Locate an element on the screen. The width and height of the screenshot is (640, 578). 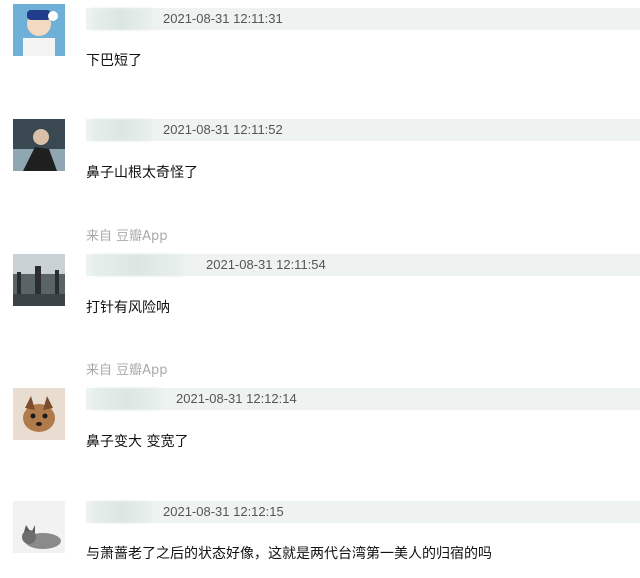
comment-text: 与萧蔷老了之后的状态好像，这就是两代台湾第一美人的归宿的吗 is located at coordinates (289, 554).